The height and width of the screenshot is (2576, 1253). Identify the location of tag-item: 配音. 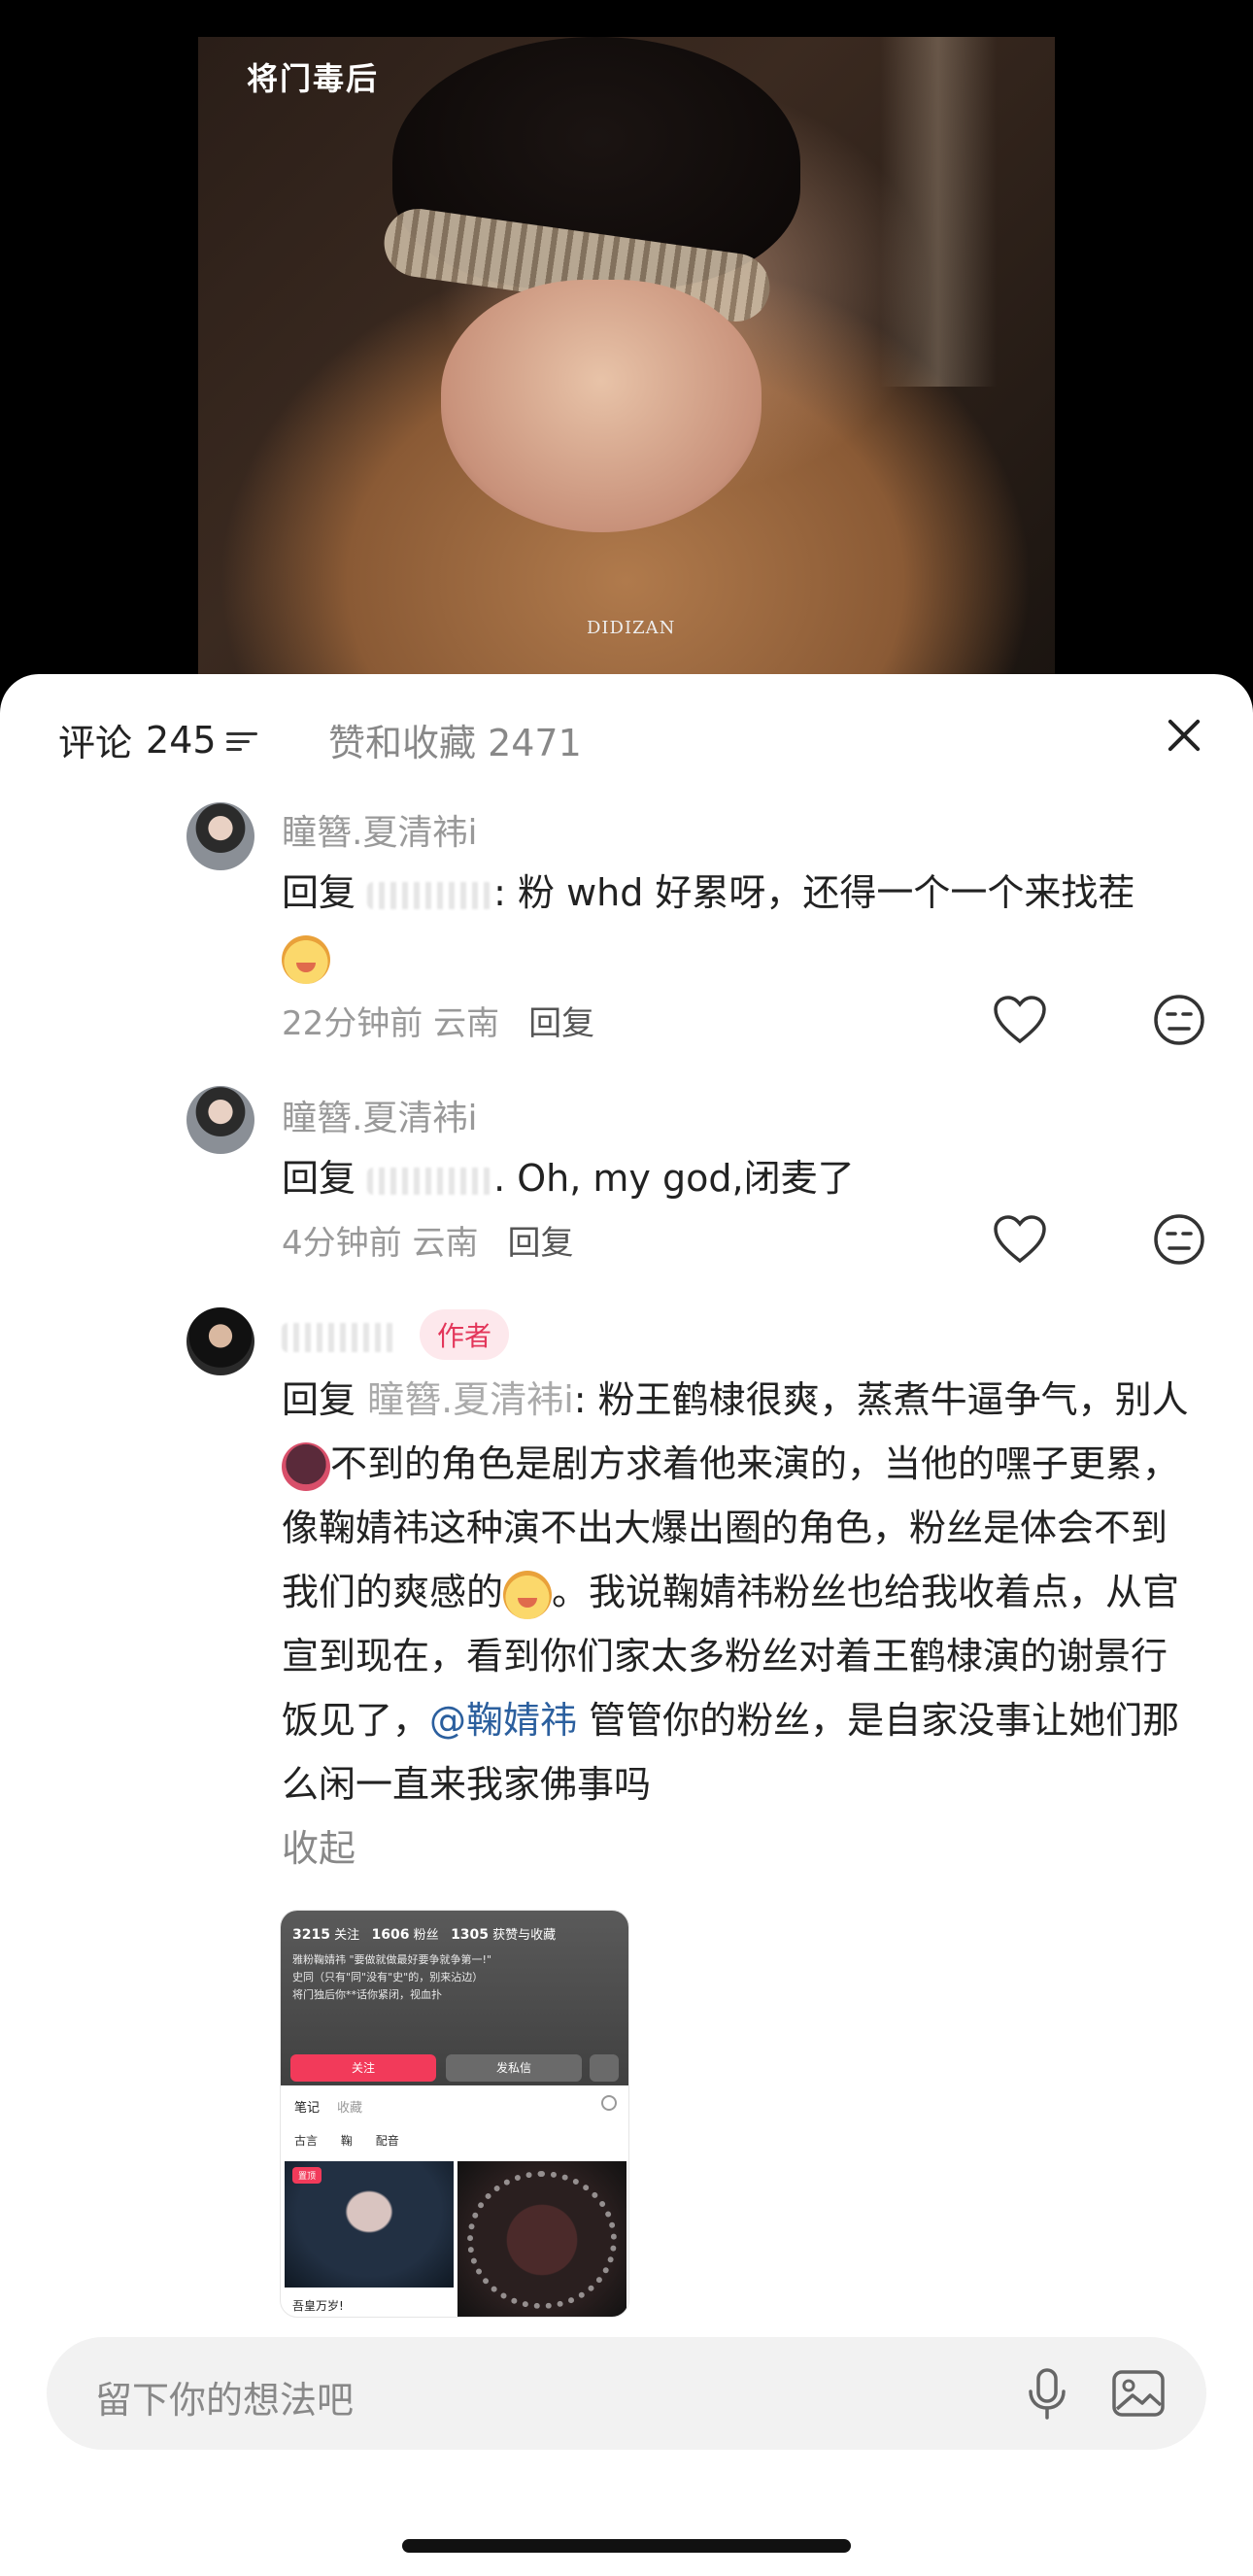
(387, 2141).